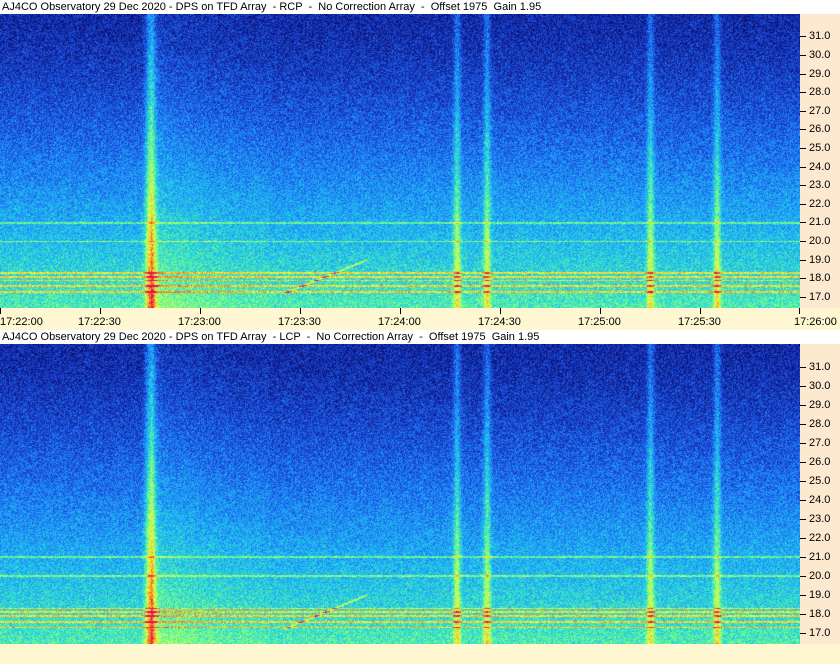  What do you see at coordinates (99, 322) in the screenshot?
I see `time-tick-label: 17:22:30` at bounding box center [99, 322].